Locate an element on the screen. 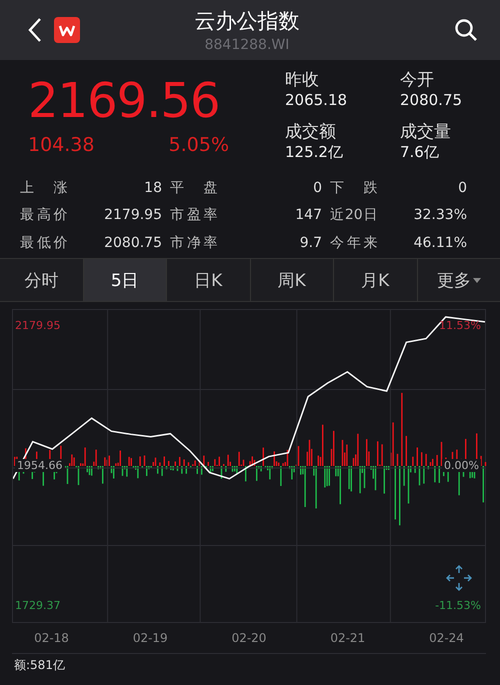  axis-label: 1729.37 is located at coordinates (37, 605).